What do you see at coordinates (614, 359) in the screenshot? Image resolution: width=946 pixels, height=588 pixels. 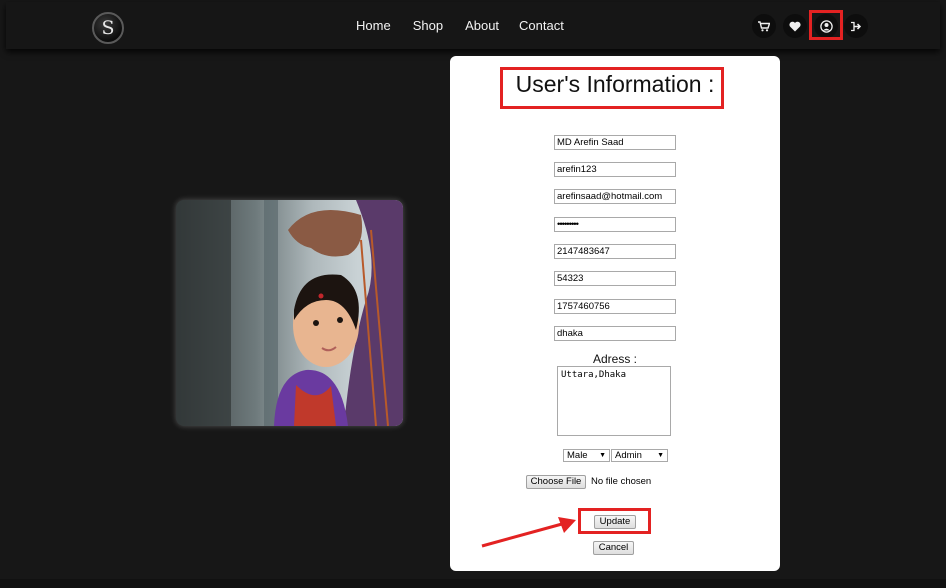 I see `adress-label: Adress :` at bounding box center [614, 359].